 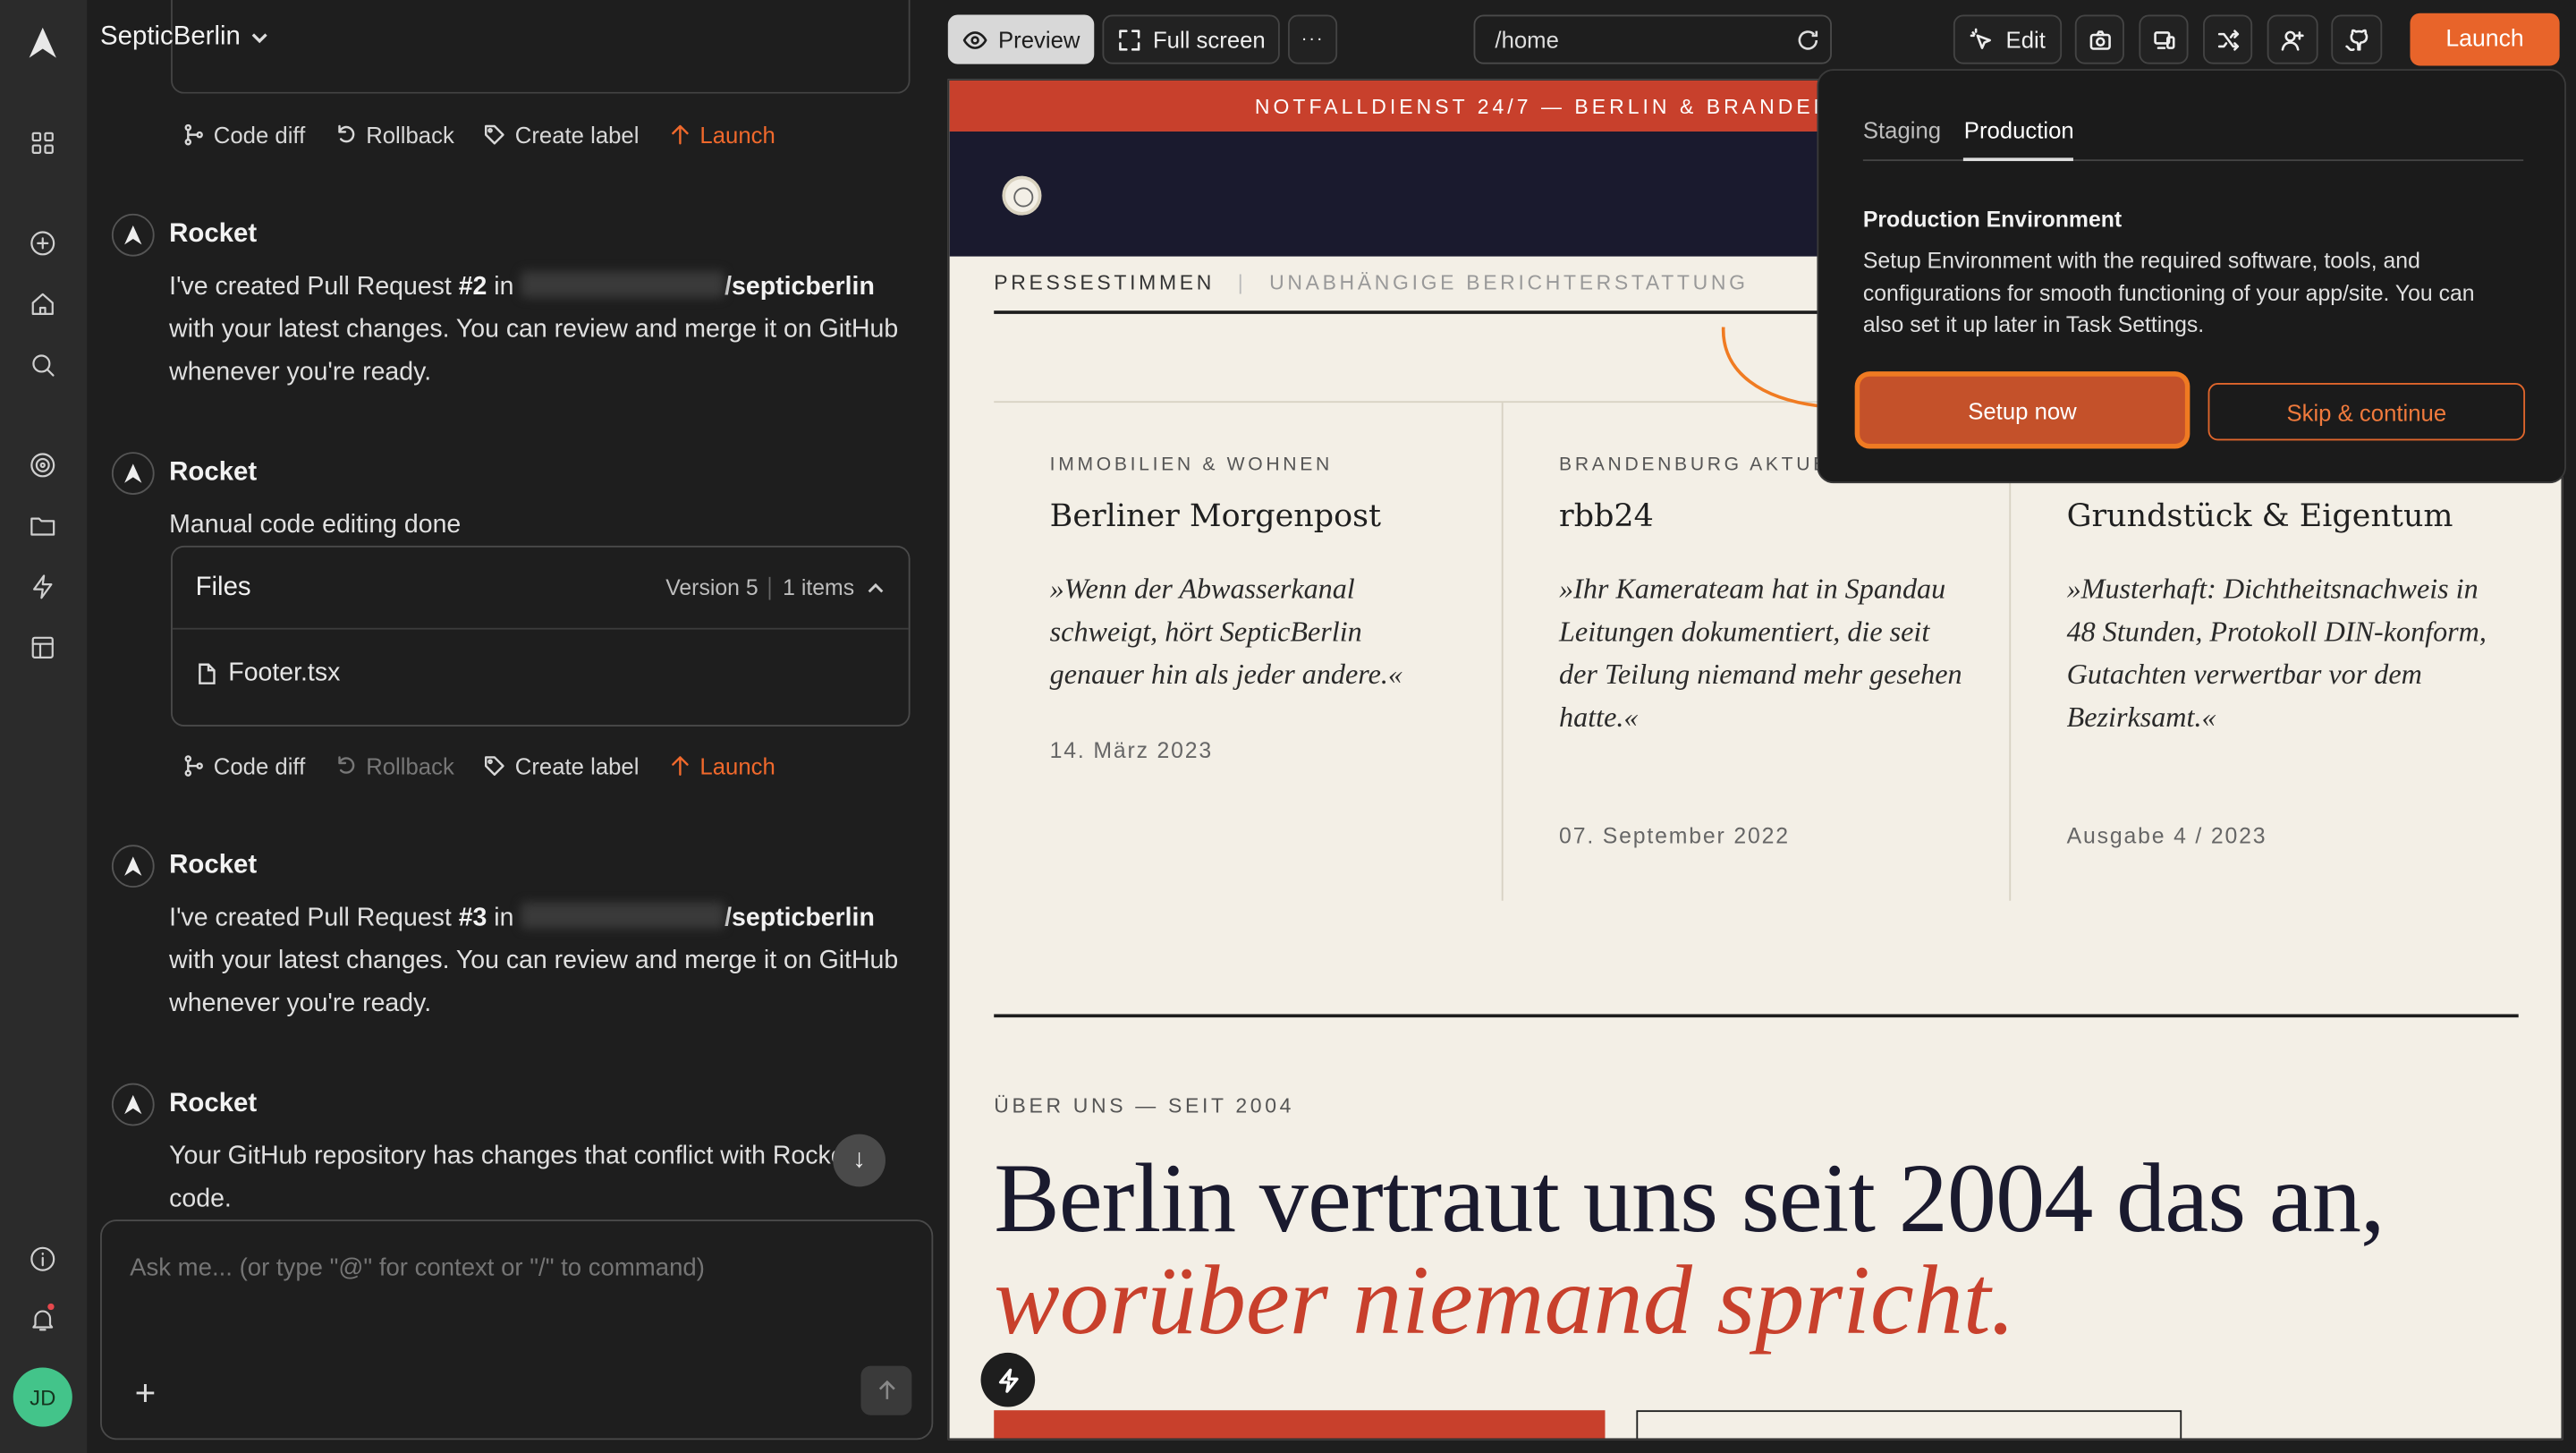 What do you see at coordinates (284, 673) in the screenshot?
I see `file-name: Footer.tsx` at bounding box center [284, 673].